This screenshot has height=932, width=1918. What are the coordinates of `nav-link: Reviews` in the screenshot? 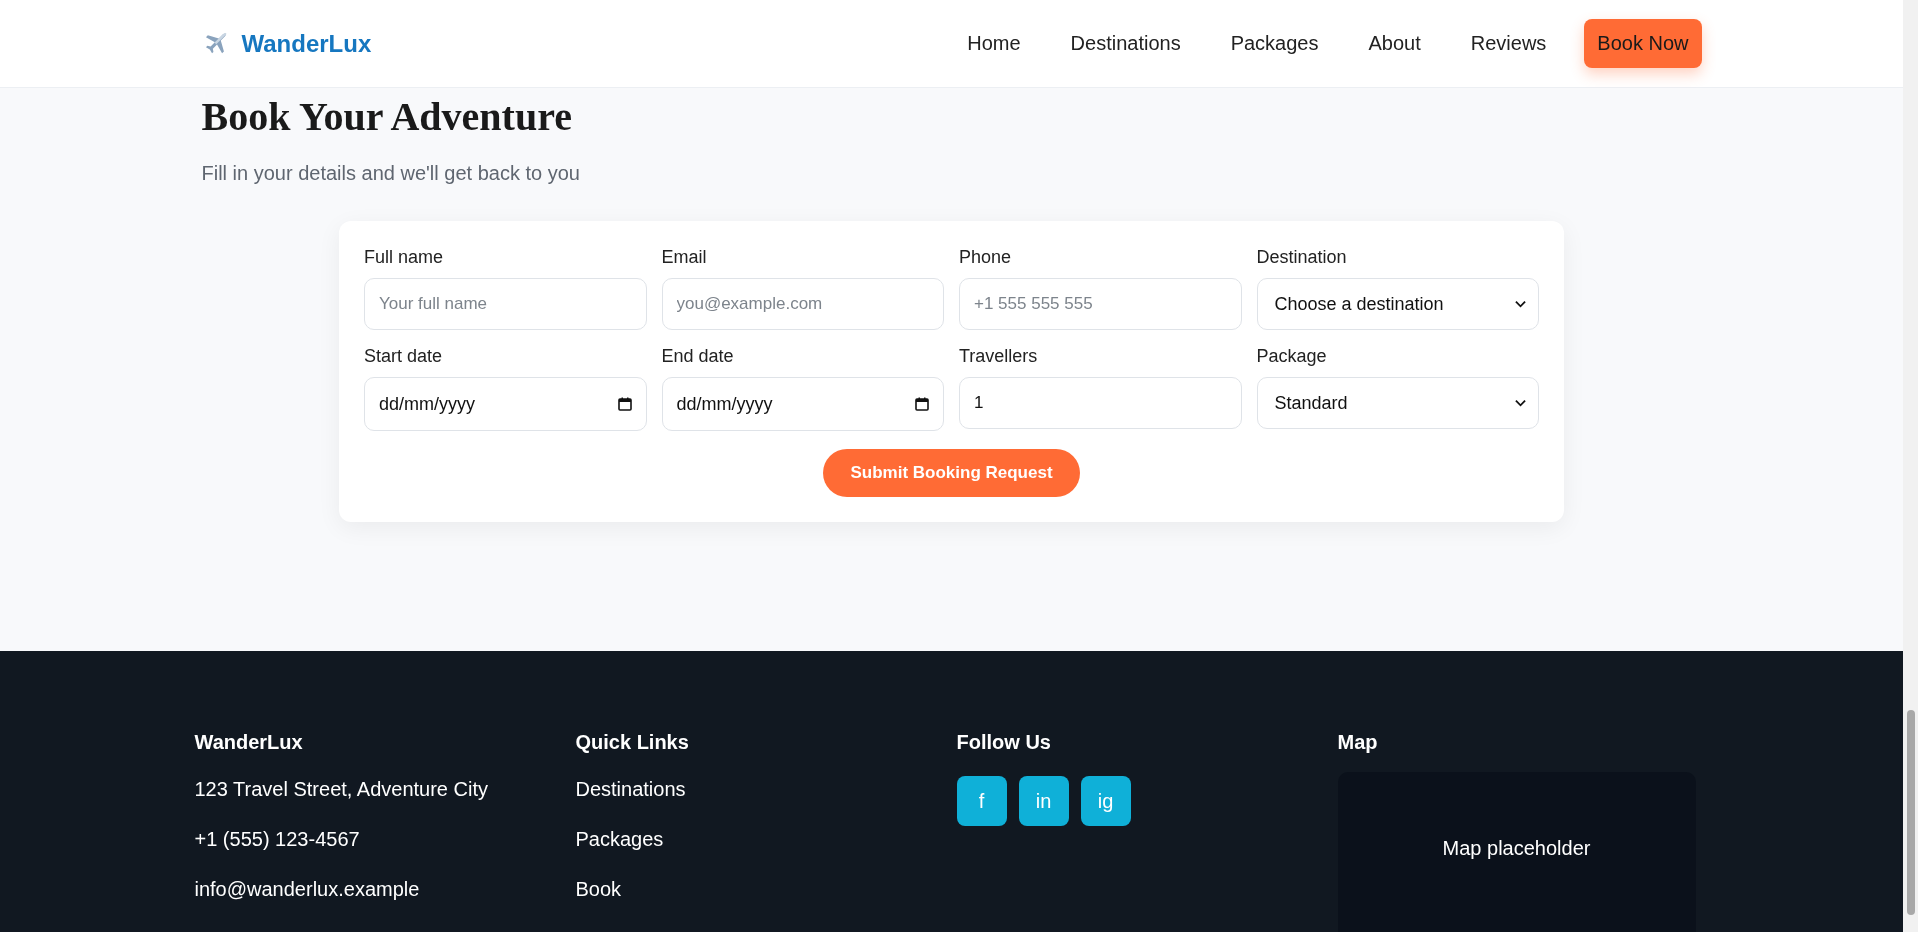 It's located at (1508, 43).